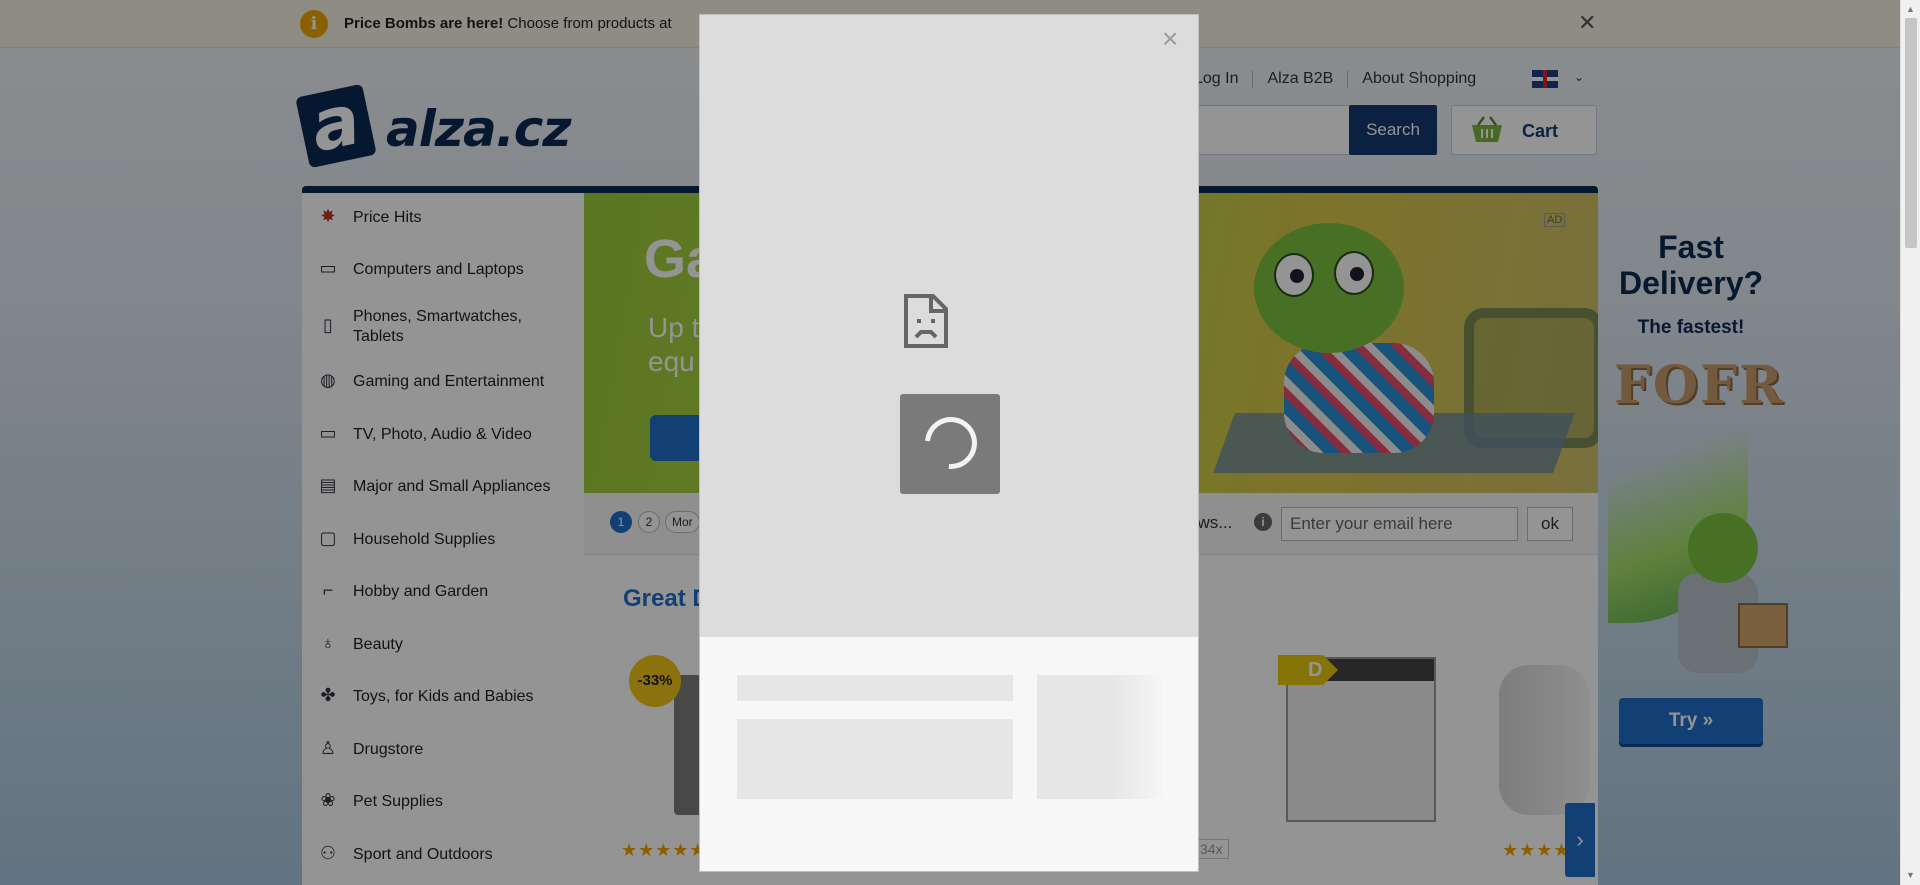 The width and height of the screenshot is (1920, 885). I want to click on spinner-icon, so click(950, 444).